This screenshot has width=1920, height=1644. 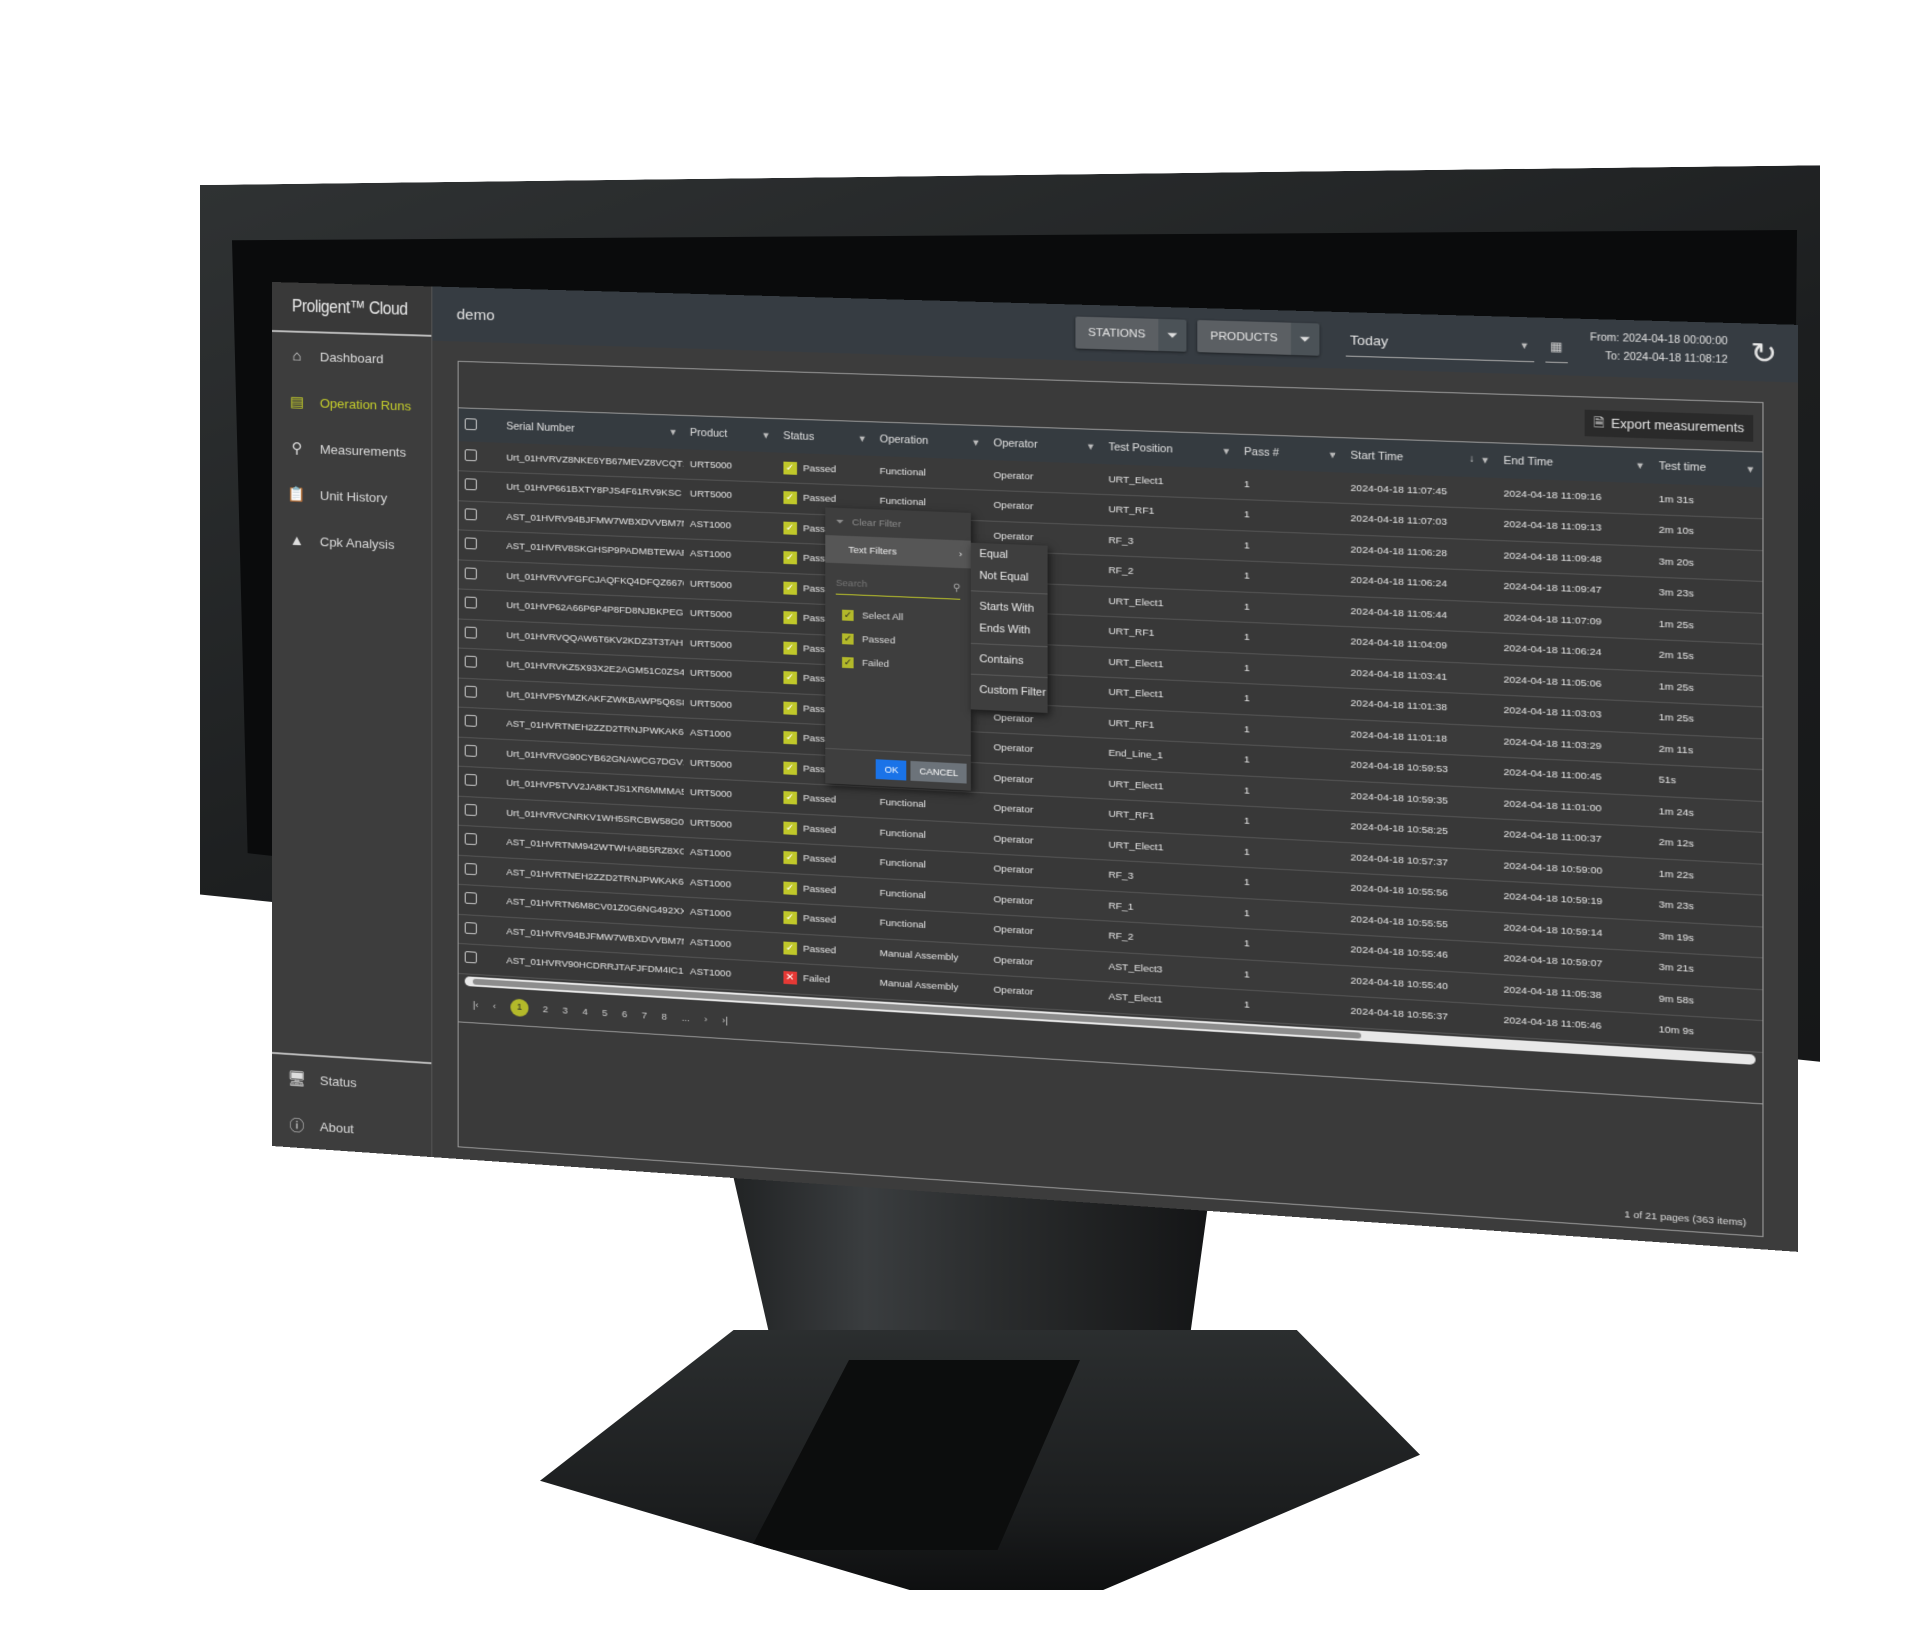 What do you see at coordinates (1009, 577) in the screenshot?
I see `submenu-not-equal: Not Equal` at bounding box center [1009, 577].